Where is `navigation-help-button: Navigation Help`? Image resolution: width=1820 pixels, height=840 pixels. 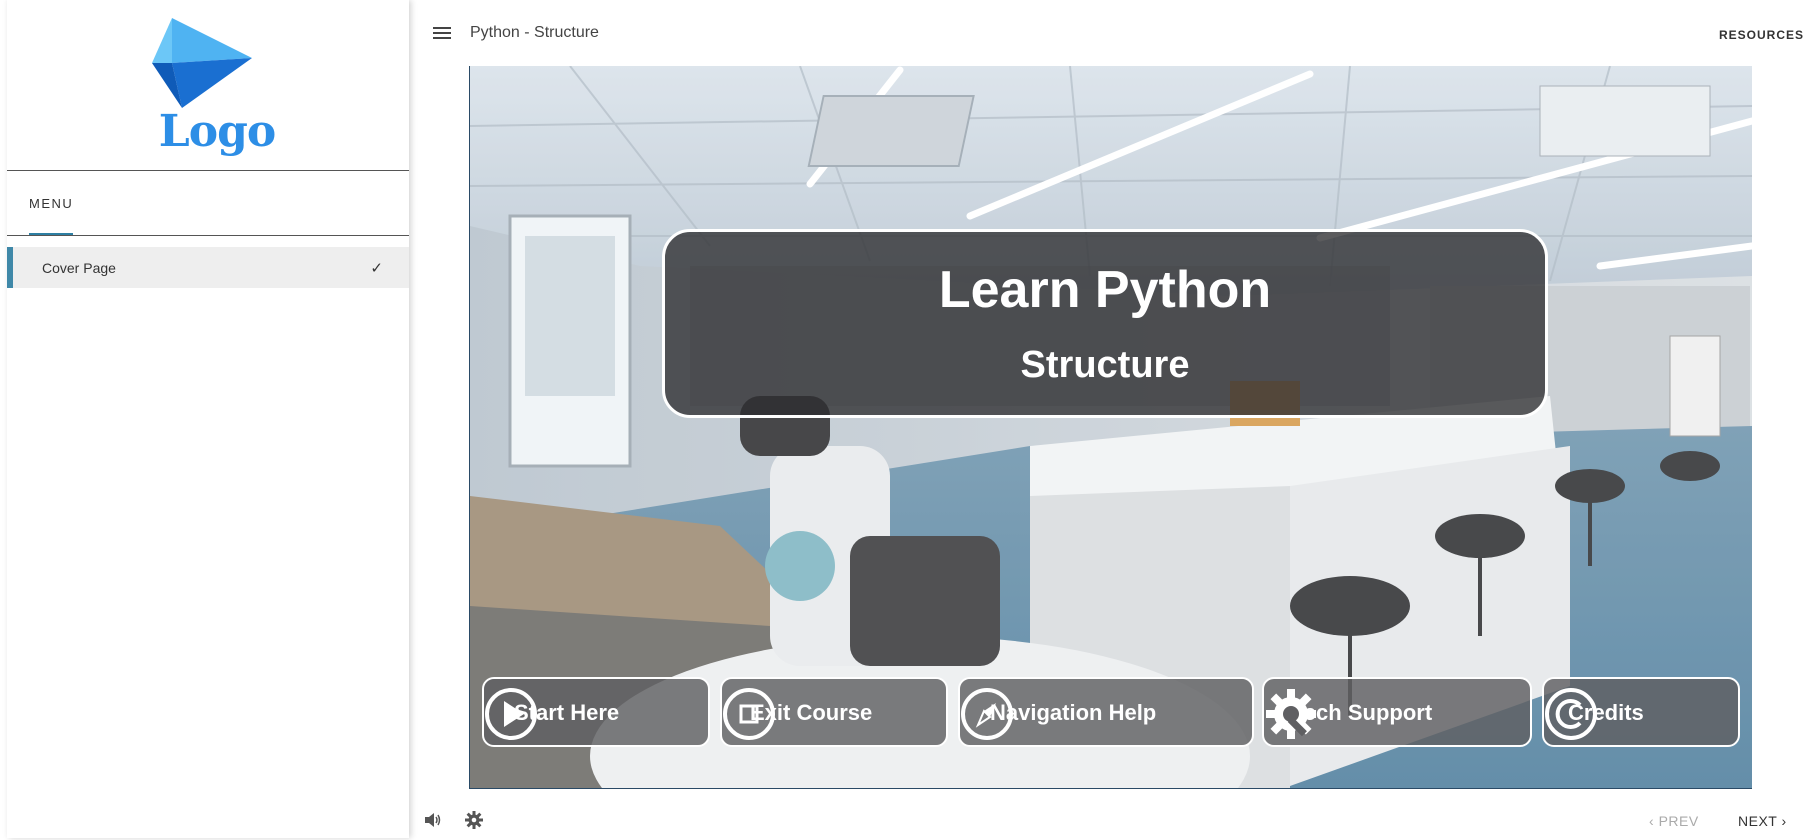 navigation-help-button: Navigation Help is located at coordinates (1106, 712).